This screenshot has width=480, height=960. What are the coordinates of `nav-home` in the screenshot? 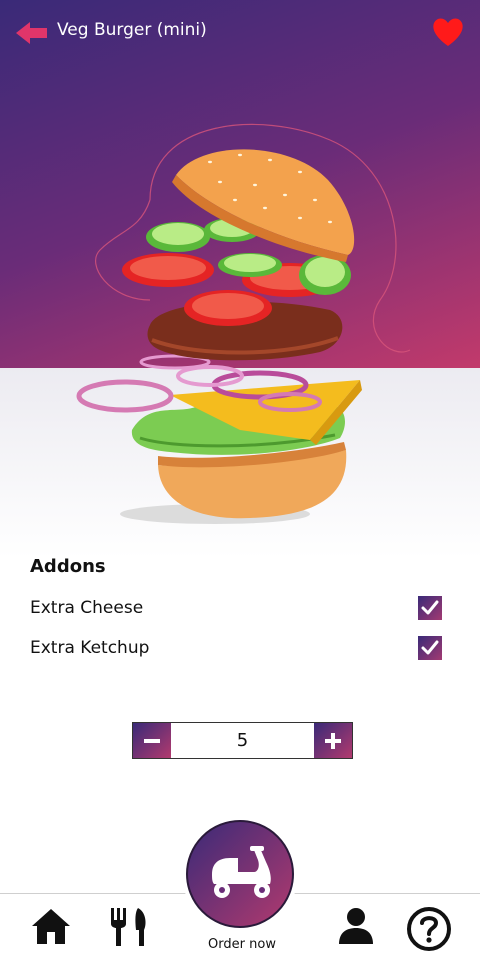 It's located at (51, 928).